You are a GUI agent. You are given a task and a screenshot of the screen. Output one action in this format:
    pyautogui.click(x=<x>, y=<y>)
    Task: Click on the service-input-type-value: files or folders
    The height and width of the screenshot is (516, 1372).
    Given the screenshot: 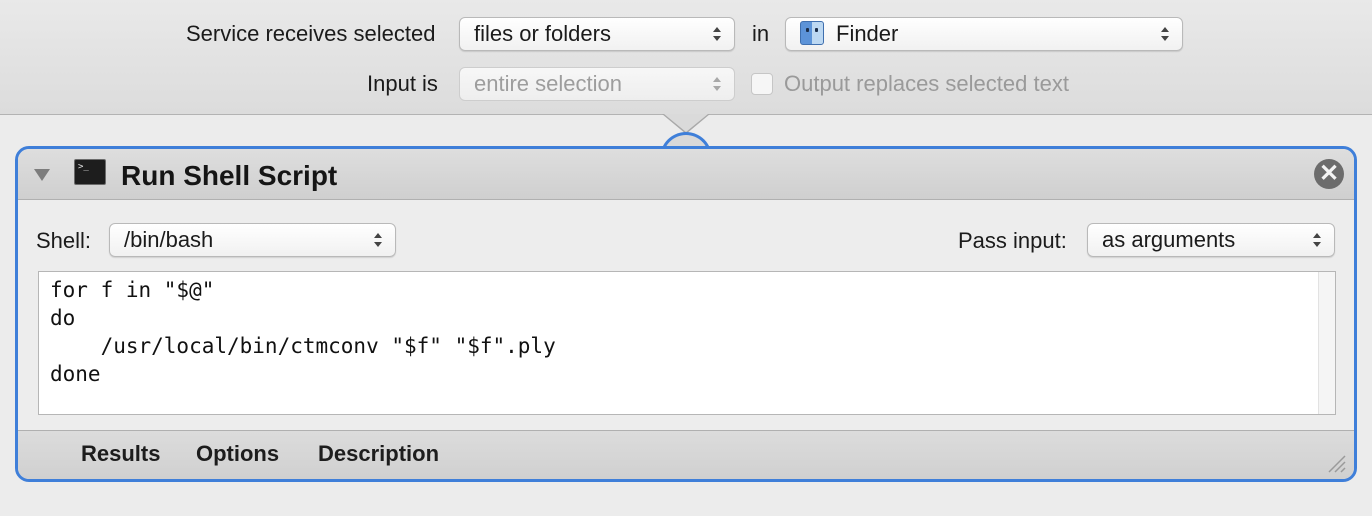 What is the action you would take?
    pyautogui.click(x=542, y=33)
    